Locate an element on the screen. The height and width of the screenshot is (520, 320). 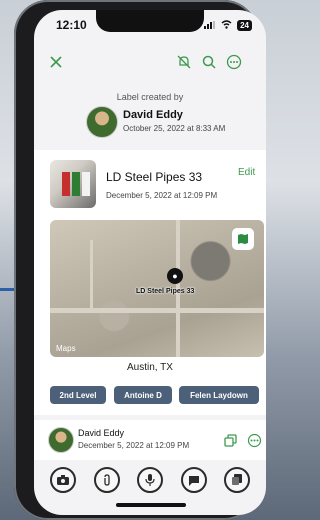
signal-icon is located at coordinates (210, 25).